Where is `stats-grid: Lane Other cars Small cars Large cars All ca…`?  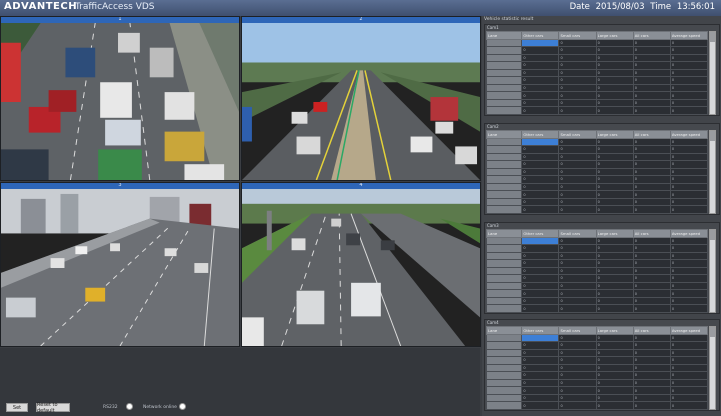 stats-grid: Lane Other cars Small cars Large cars All ca… is located at coordinates (597, 73).